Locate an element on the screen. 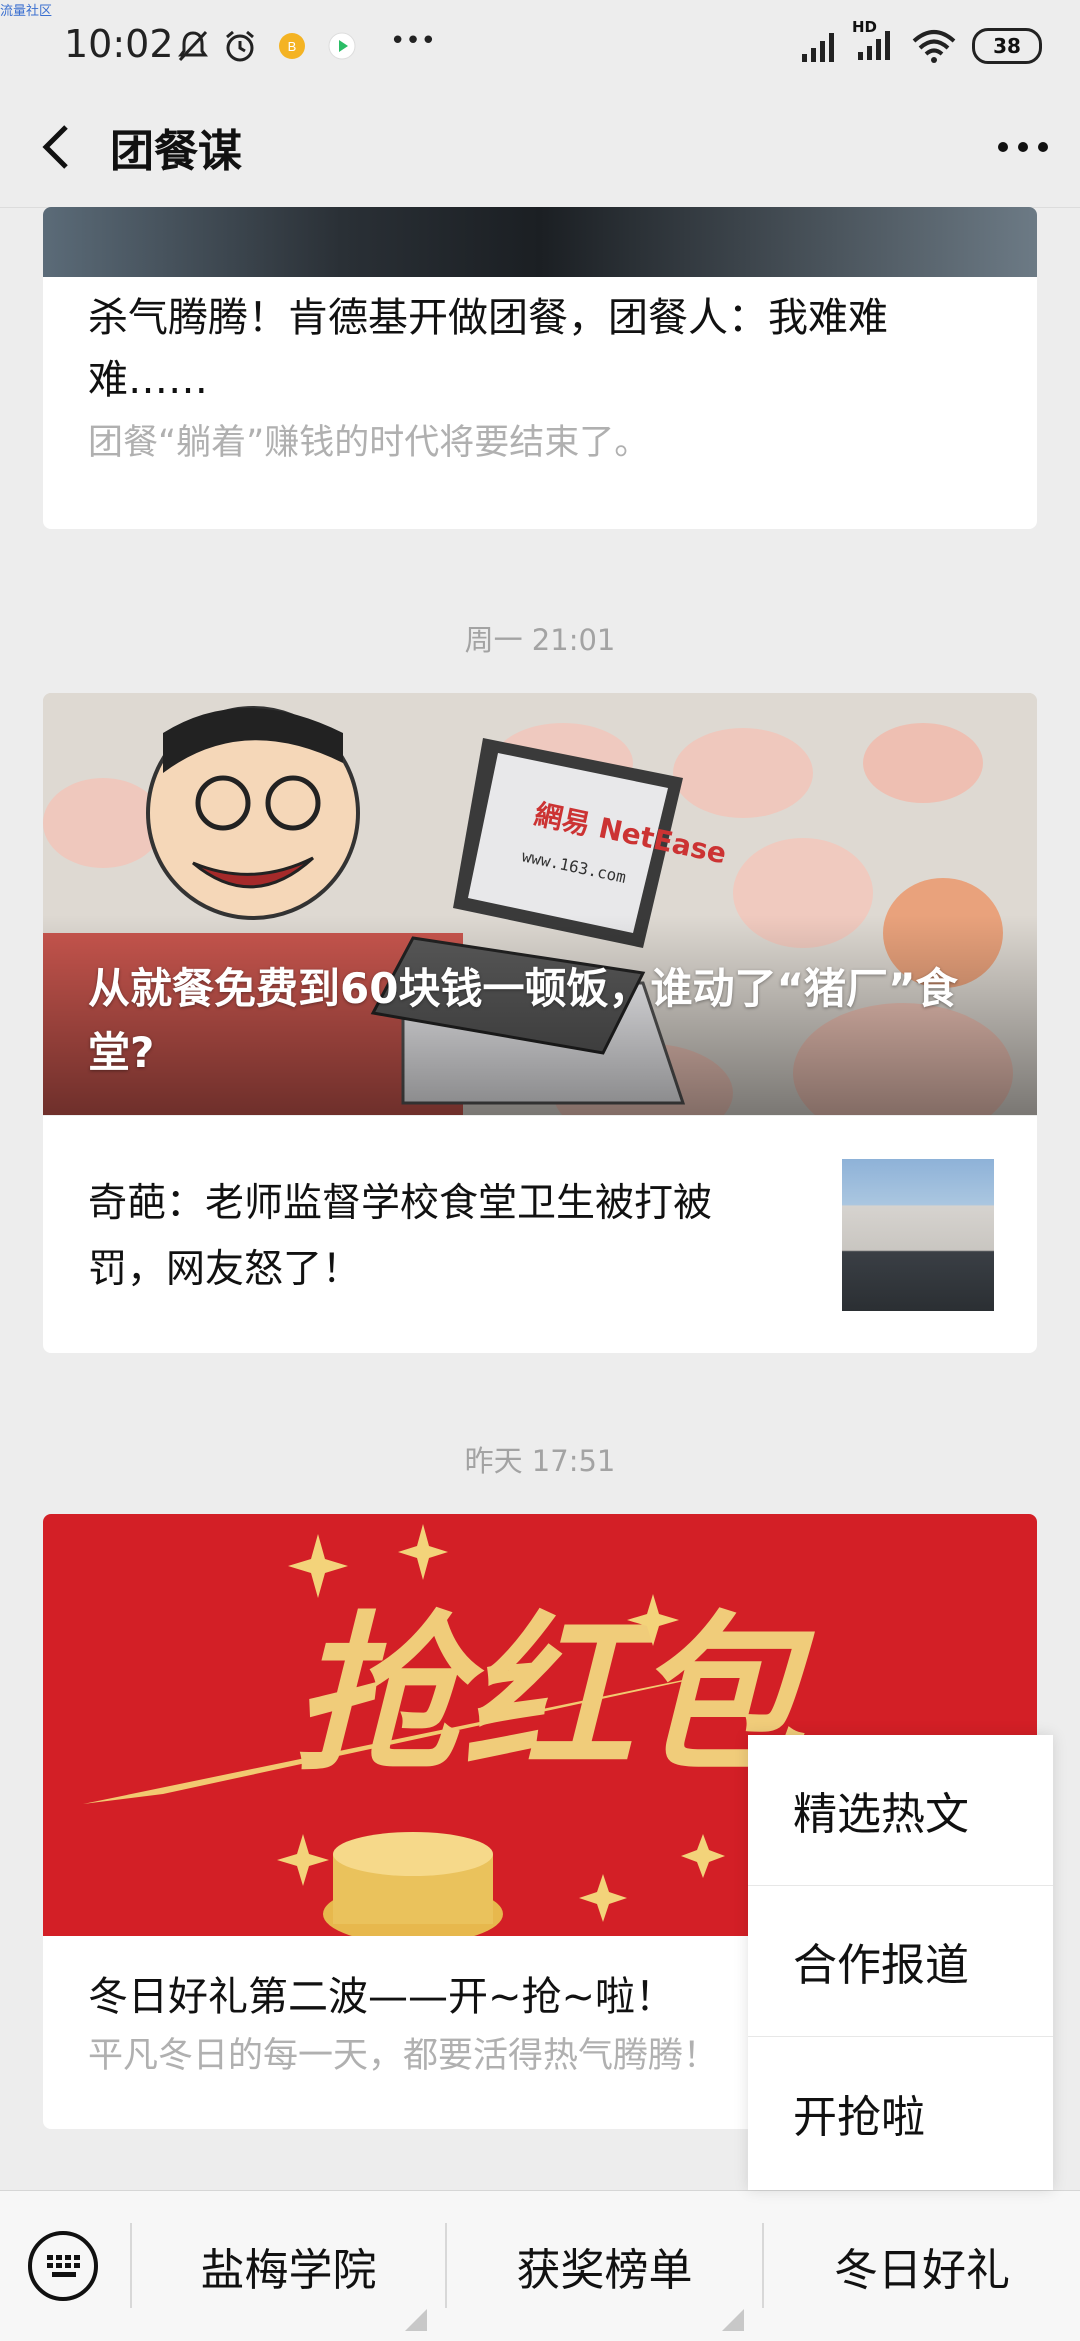 Image resolution: width=1080 pixels, height=2341 pixels. media-app-icon is located at coordinates (342, 46).